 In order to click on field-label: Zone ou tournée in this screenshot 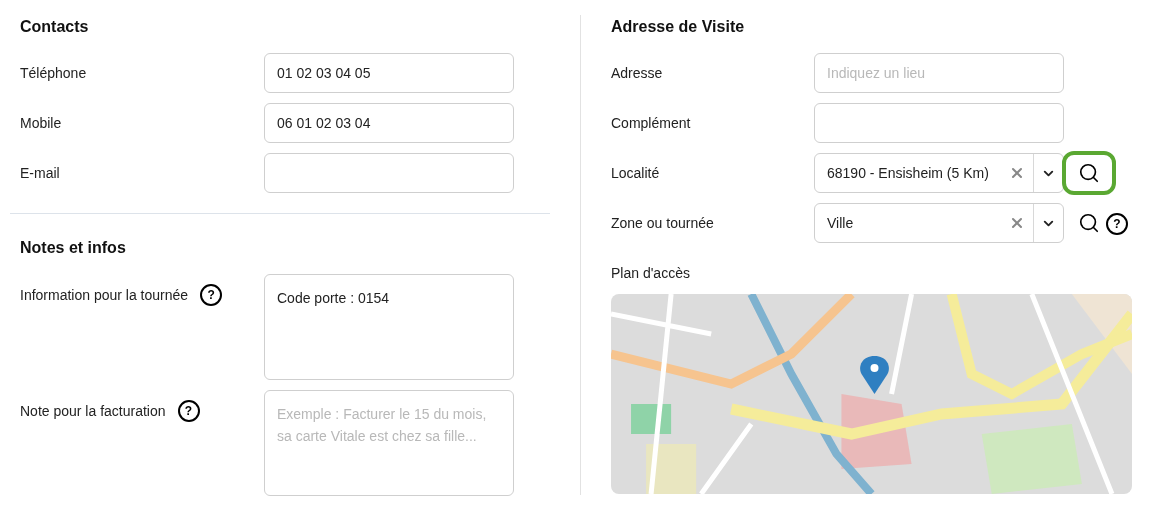, I will do `click(663, 223)`.